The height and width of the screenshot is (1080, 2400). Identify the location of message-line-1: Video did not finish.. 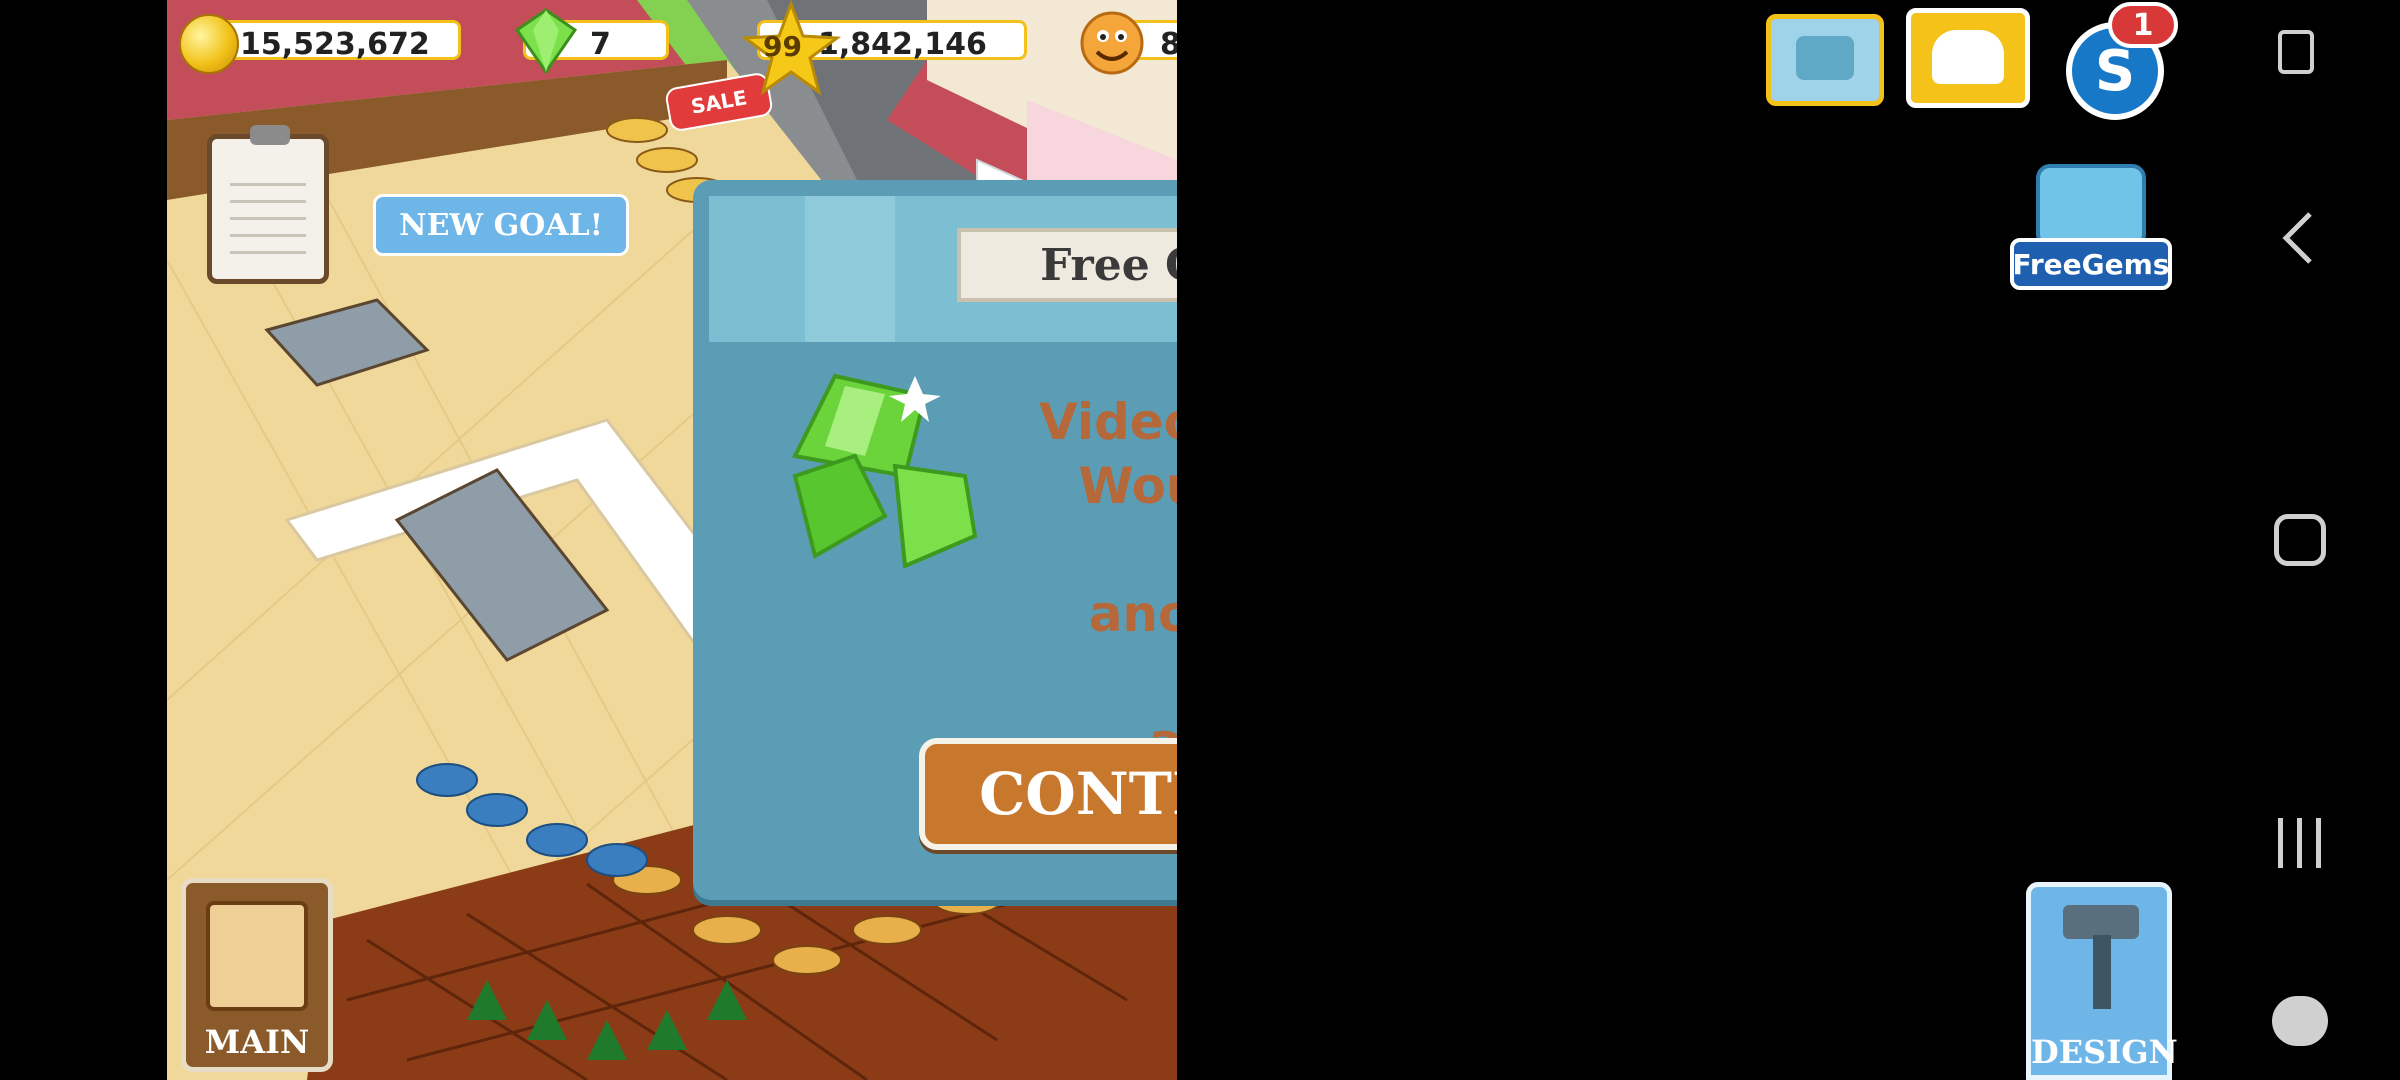
(1108, 422).